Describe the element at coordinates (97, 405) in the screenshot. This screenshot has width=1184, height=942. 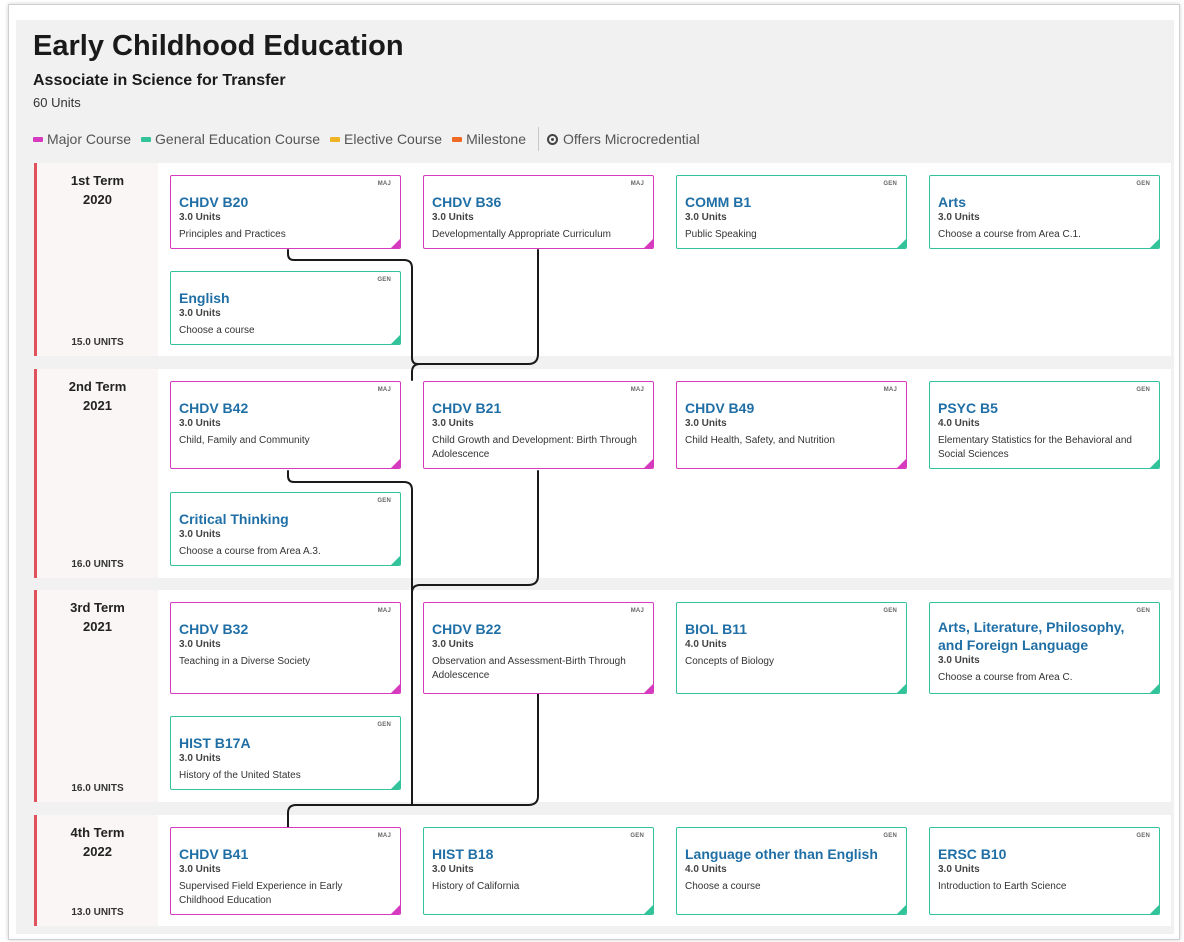
I see `term-year: 2021` at that location.